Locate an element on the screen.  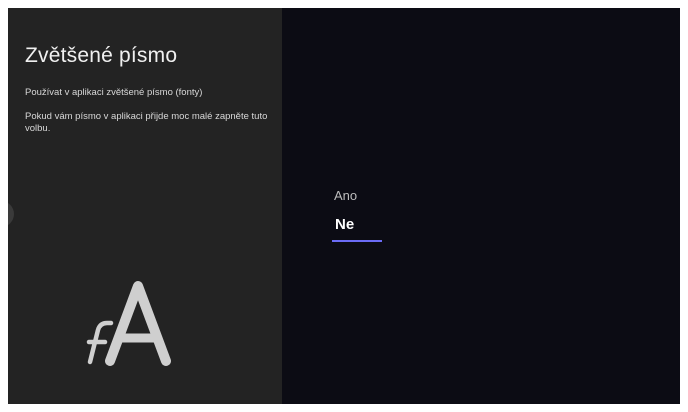
page-title: Zvětšené písmo is located at coordinates (101, 55).